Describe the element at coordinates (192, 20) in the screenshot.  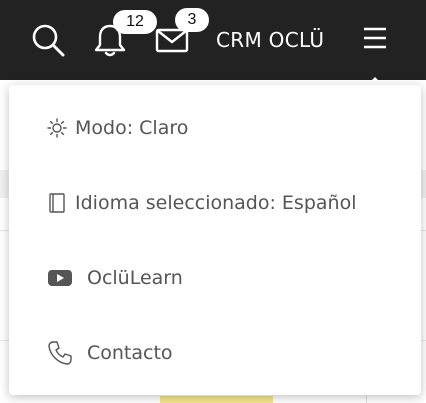
I see `messages-badge: 3` at that location.